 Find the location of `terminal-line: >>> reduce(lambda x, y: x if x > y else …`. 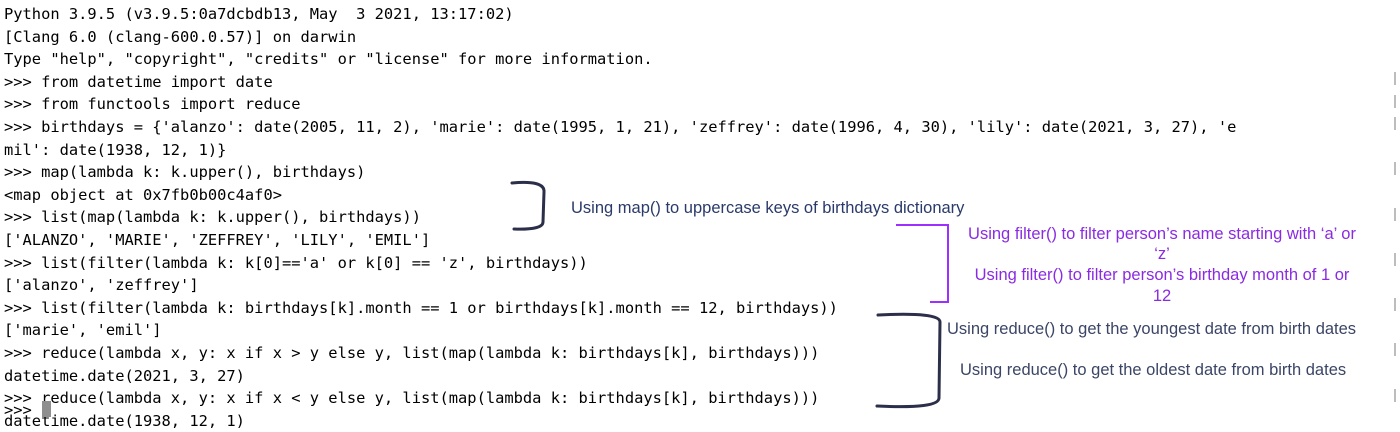

terminal-line: >>> reduce(lambda x, y: x if x > y else … is located at coordinates (412, 353).